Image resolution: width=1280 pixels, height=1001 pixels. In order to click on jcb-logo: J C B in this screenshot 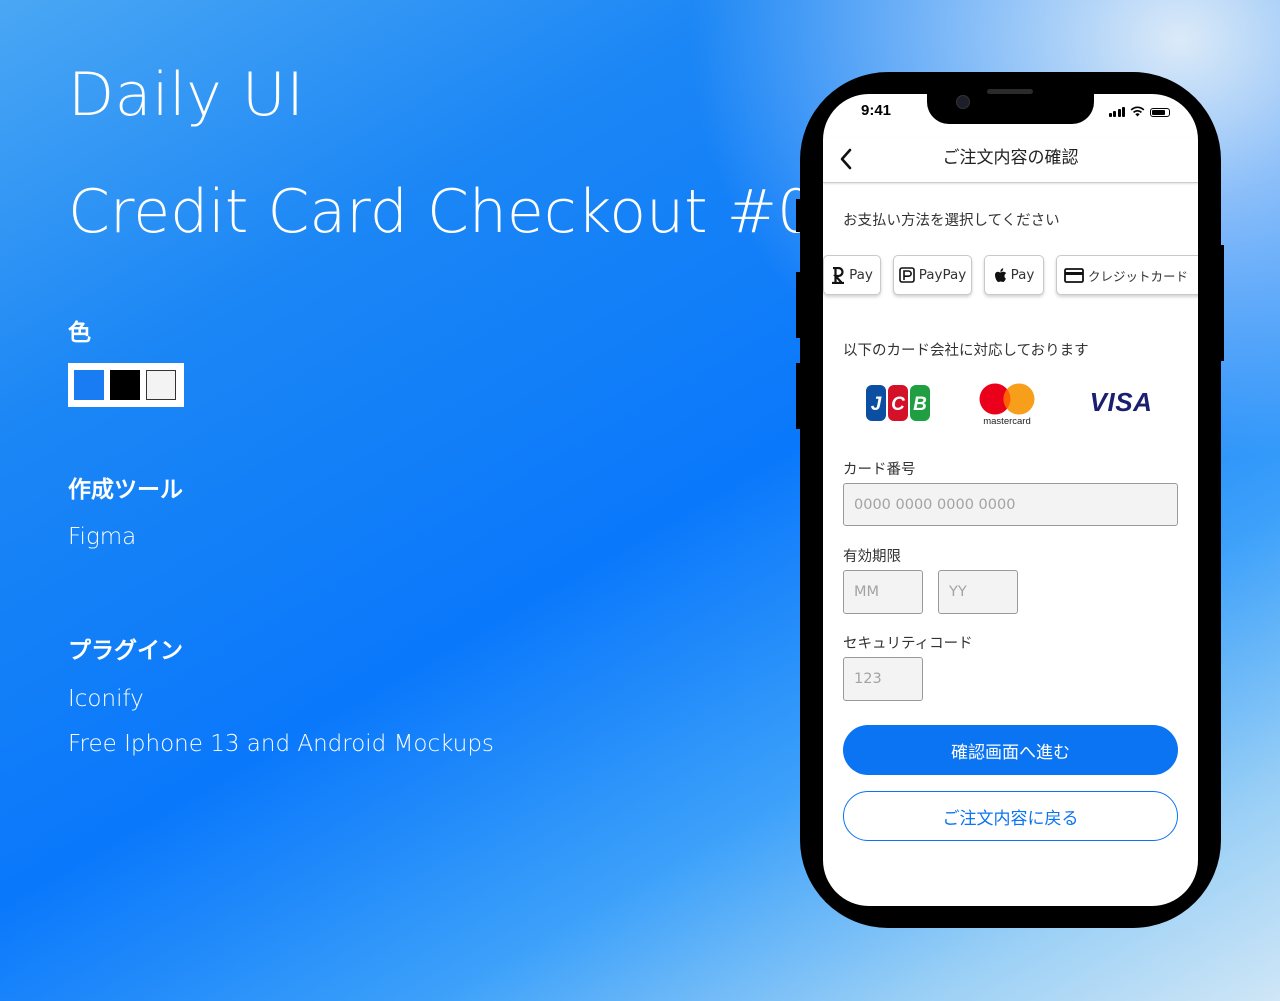, I will do `click(898, 403)`.